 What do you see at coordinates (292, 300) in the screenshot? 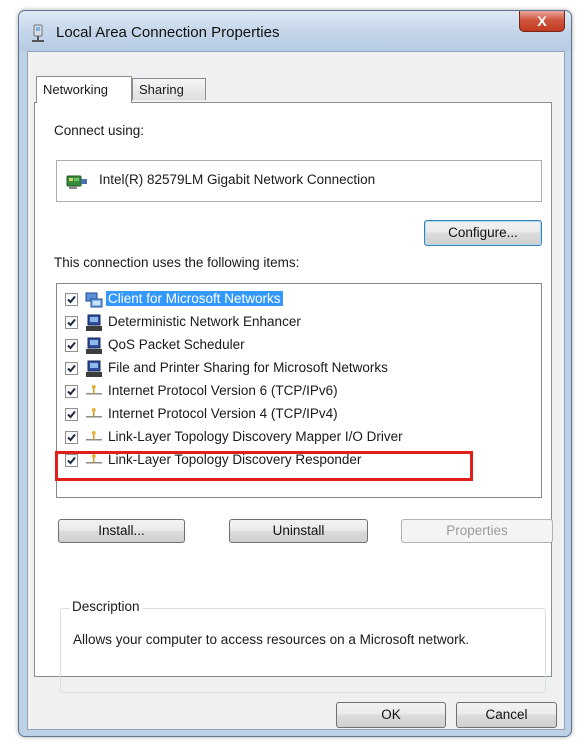
I see `list-item: Client for Microsoft Networks` at bounding box center [292, 300].